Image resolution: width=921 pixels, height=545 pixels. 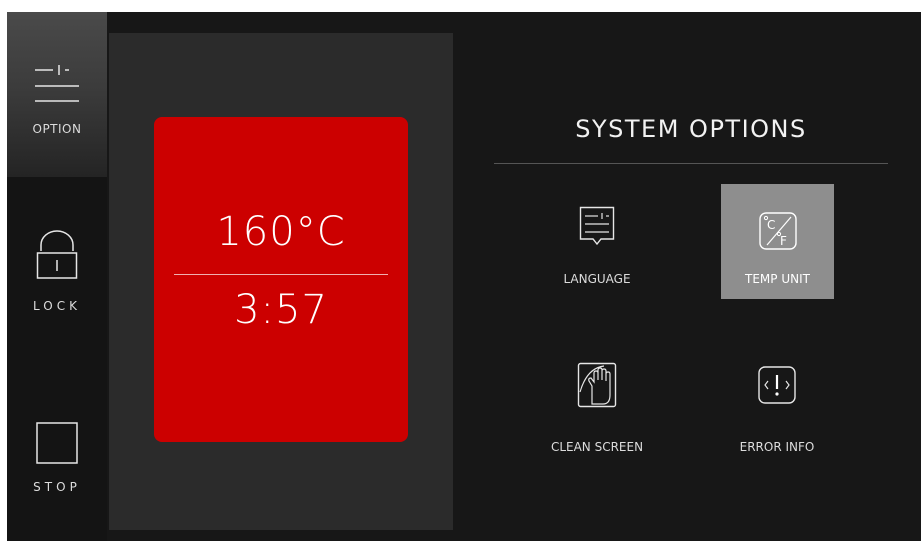 I want to click on temp-unit-icon: C F, so click(x=778, y=231).